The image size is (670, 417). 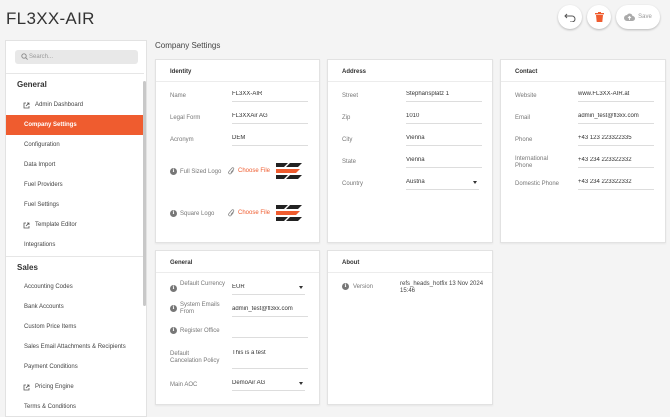 I want to click on sidebar-item-sales-email-attachments: Sales Email Attachments & Recipients, so click(x=75, y=347).